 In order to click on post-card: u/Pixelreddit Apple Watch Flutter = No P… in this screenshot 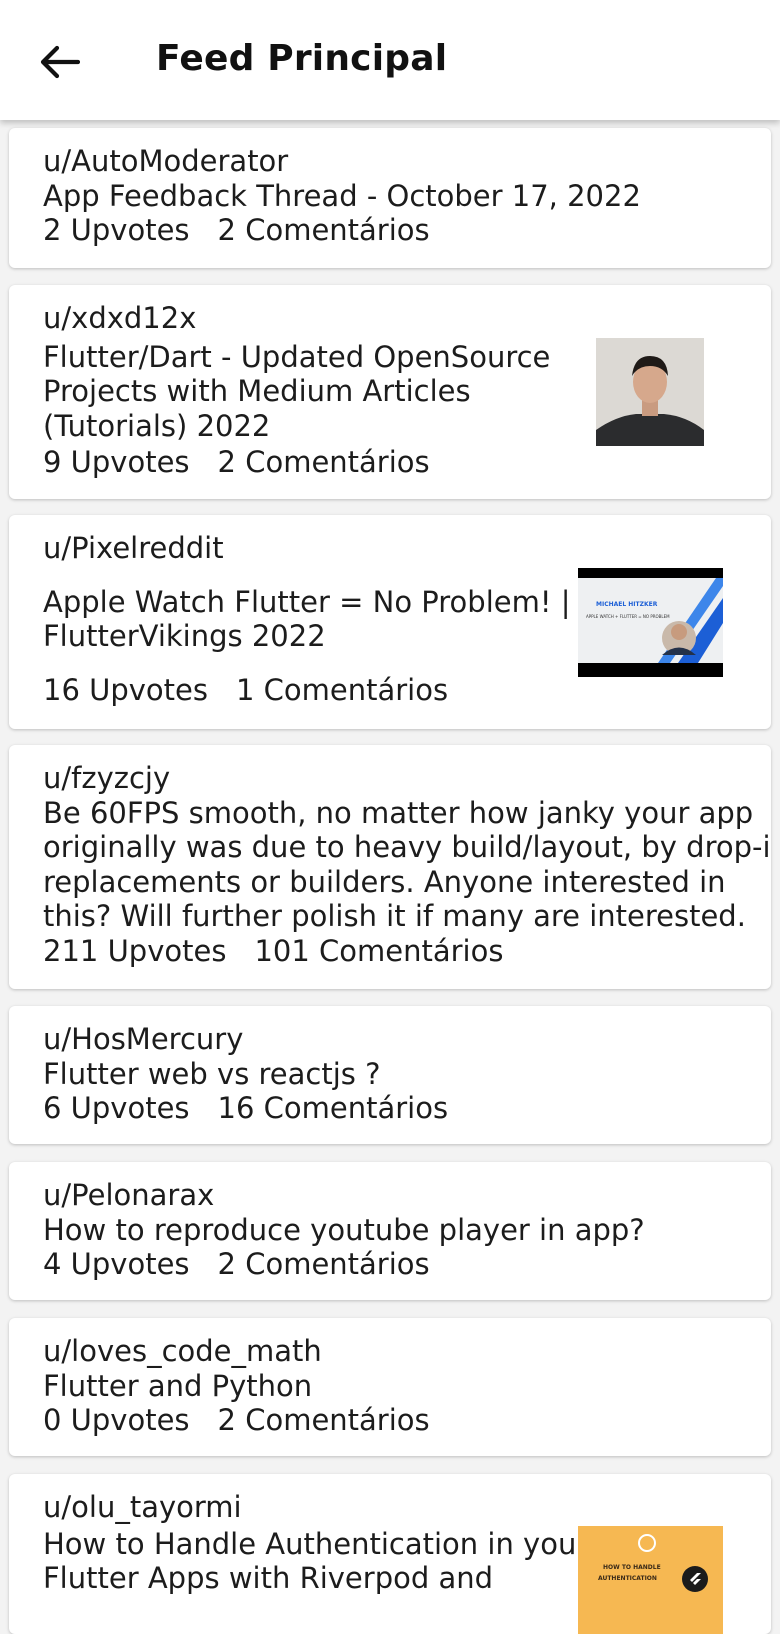, I will do `click(390, 622)`.